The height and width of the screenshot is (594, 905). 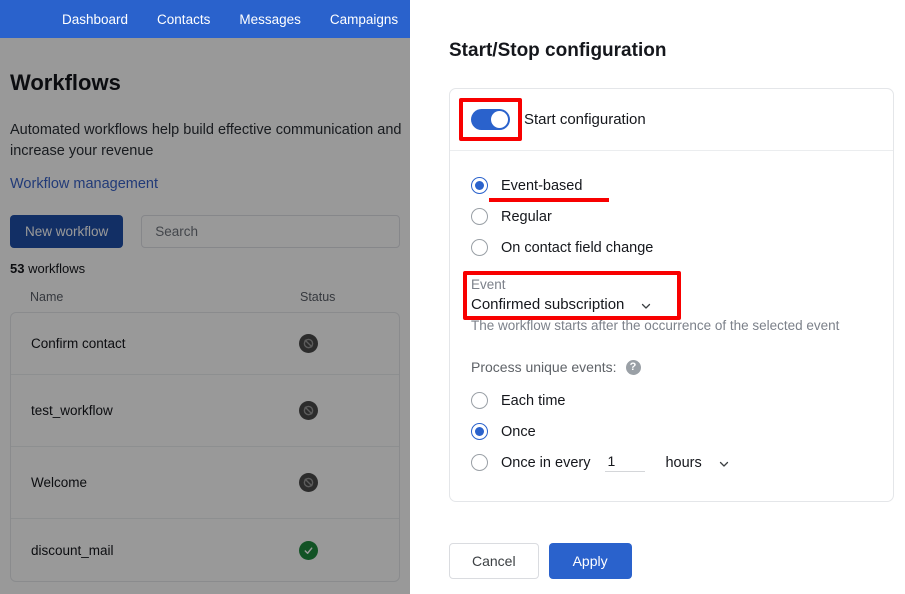 I want to click on radio-option-each-time: Each time, so click(x=671, y=400).